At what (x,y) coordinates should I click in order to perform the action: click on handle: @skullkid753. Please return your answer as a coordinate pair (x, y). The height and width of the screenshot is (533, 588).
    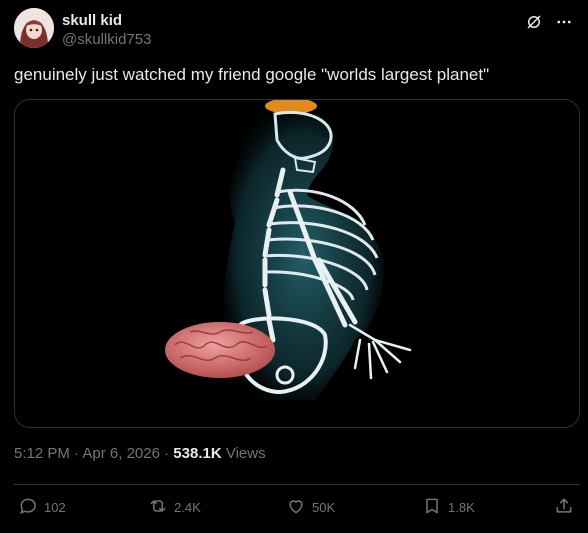
    Looking at the image, I should click on (106, 40).